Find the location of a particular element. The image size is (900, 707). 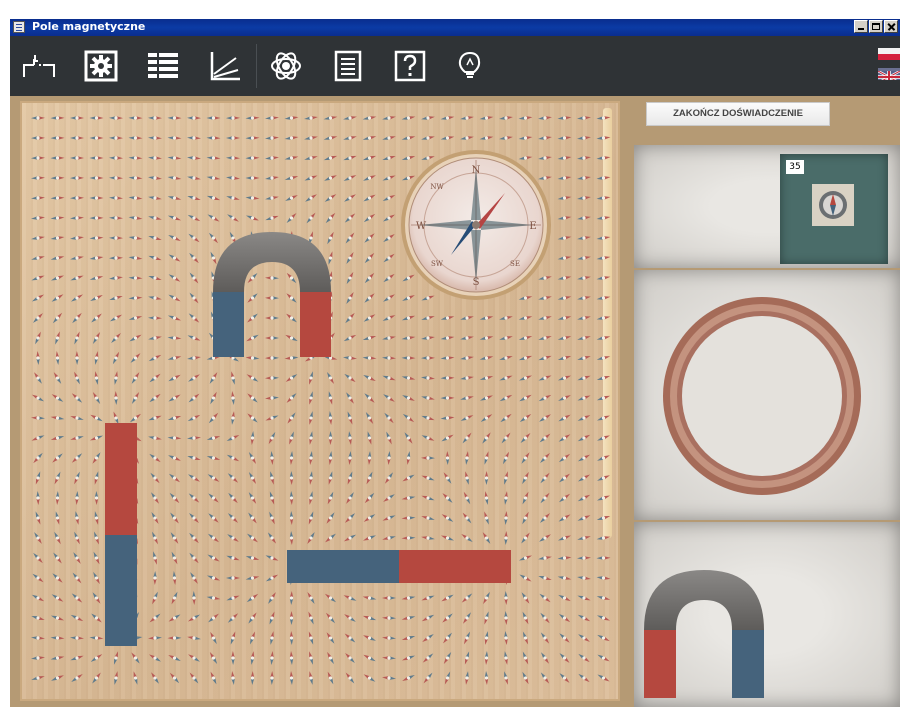

large-compass: N S W E NW SW SE is located at coordinates (476, 225).